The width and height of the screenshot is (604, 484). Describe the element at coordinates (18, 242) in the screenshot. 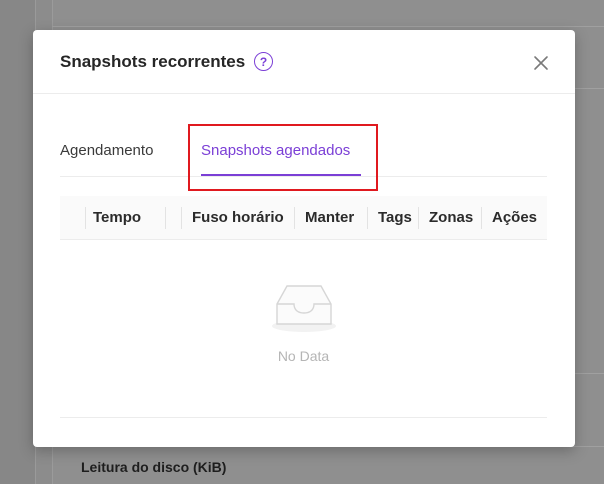

I see `background-sidebar` at that location.